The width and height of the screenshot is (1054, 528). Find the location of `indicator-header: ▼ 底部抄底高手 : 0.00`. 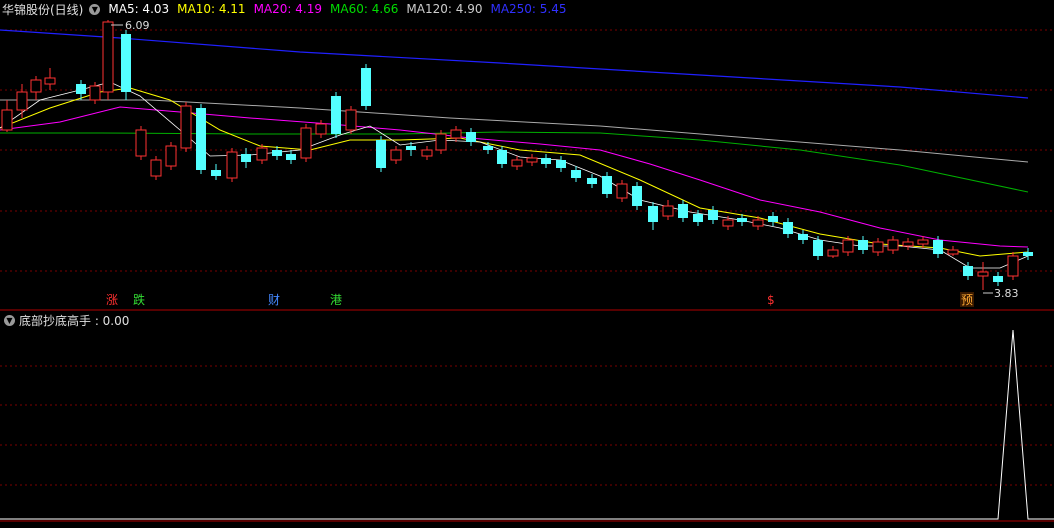

indicator-header: ▼ 底部抄底高手 : 0.00 is located at coordinates (64, 320).